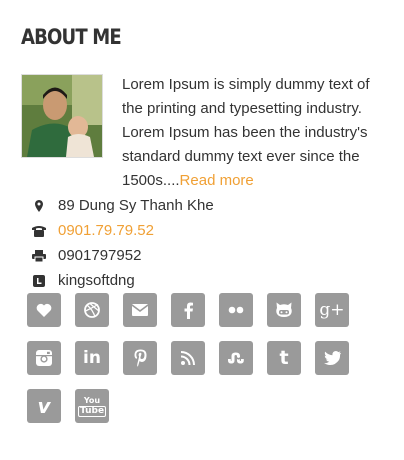 Image resolution: width=404 pixels, height=460 pixels. I want to click on instagram-icon, so click(44, 358).